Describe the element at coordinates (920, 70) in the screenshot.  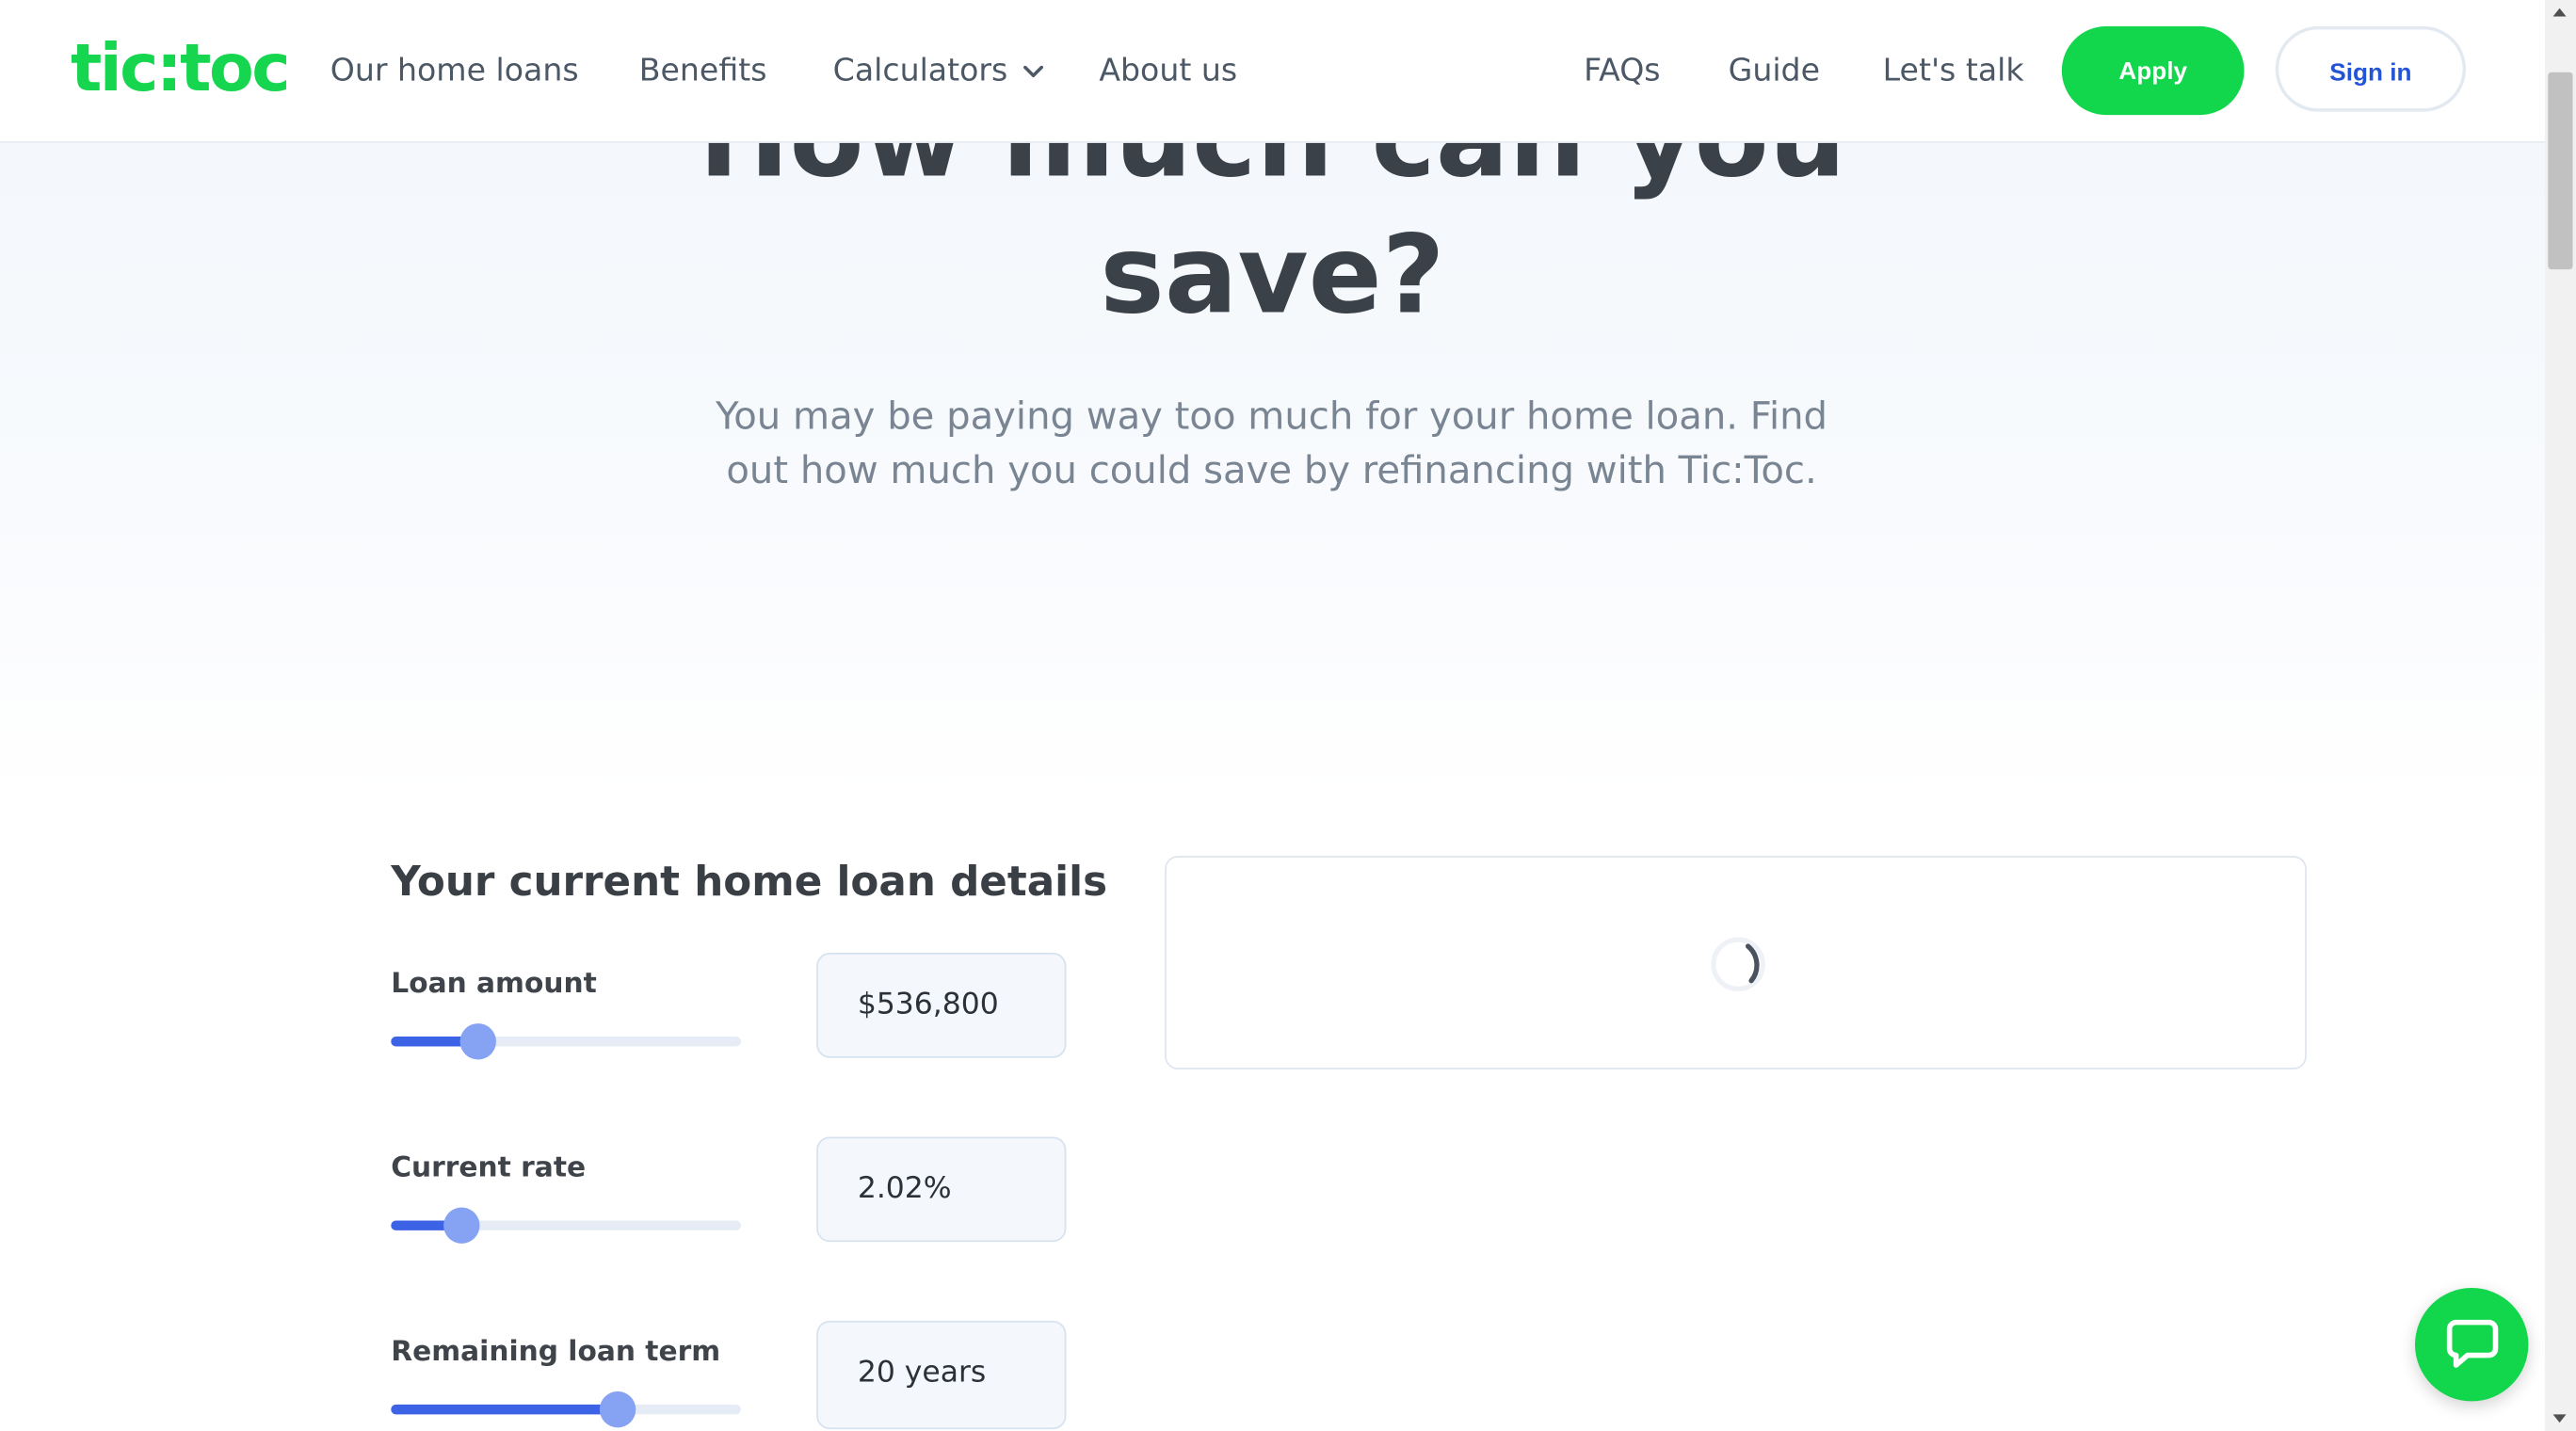
I see `nav-calculators-label: Calculators` at that location.